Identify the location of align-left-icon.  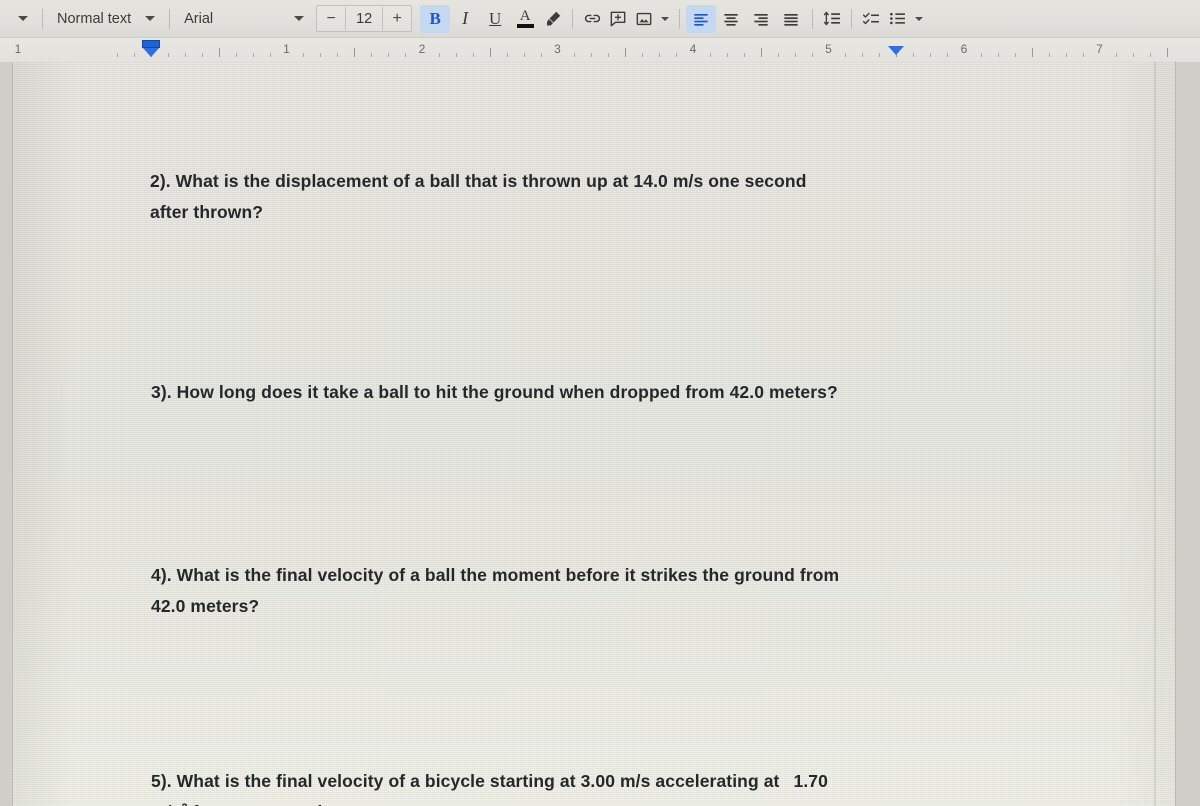
(701, 19).